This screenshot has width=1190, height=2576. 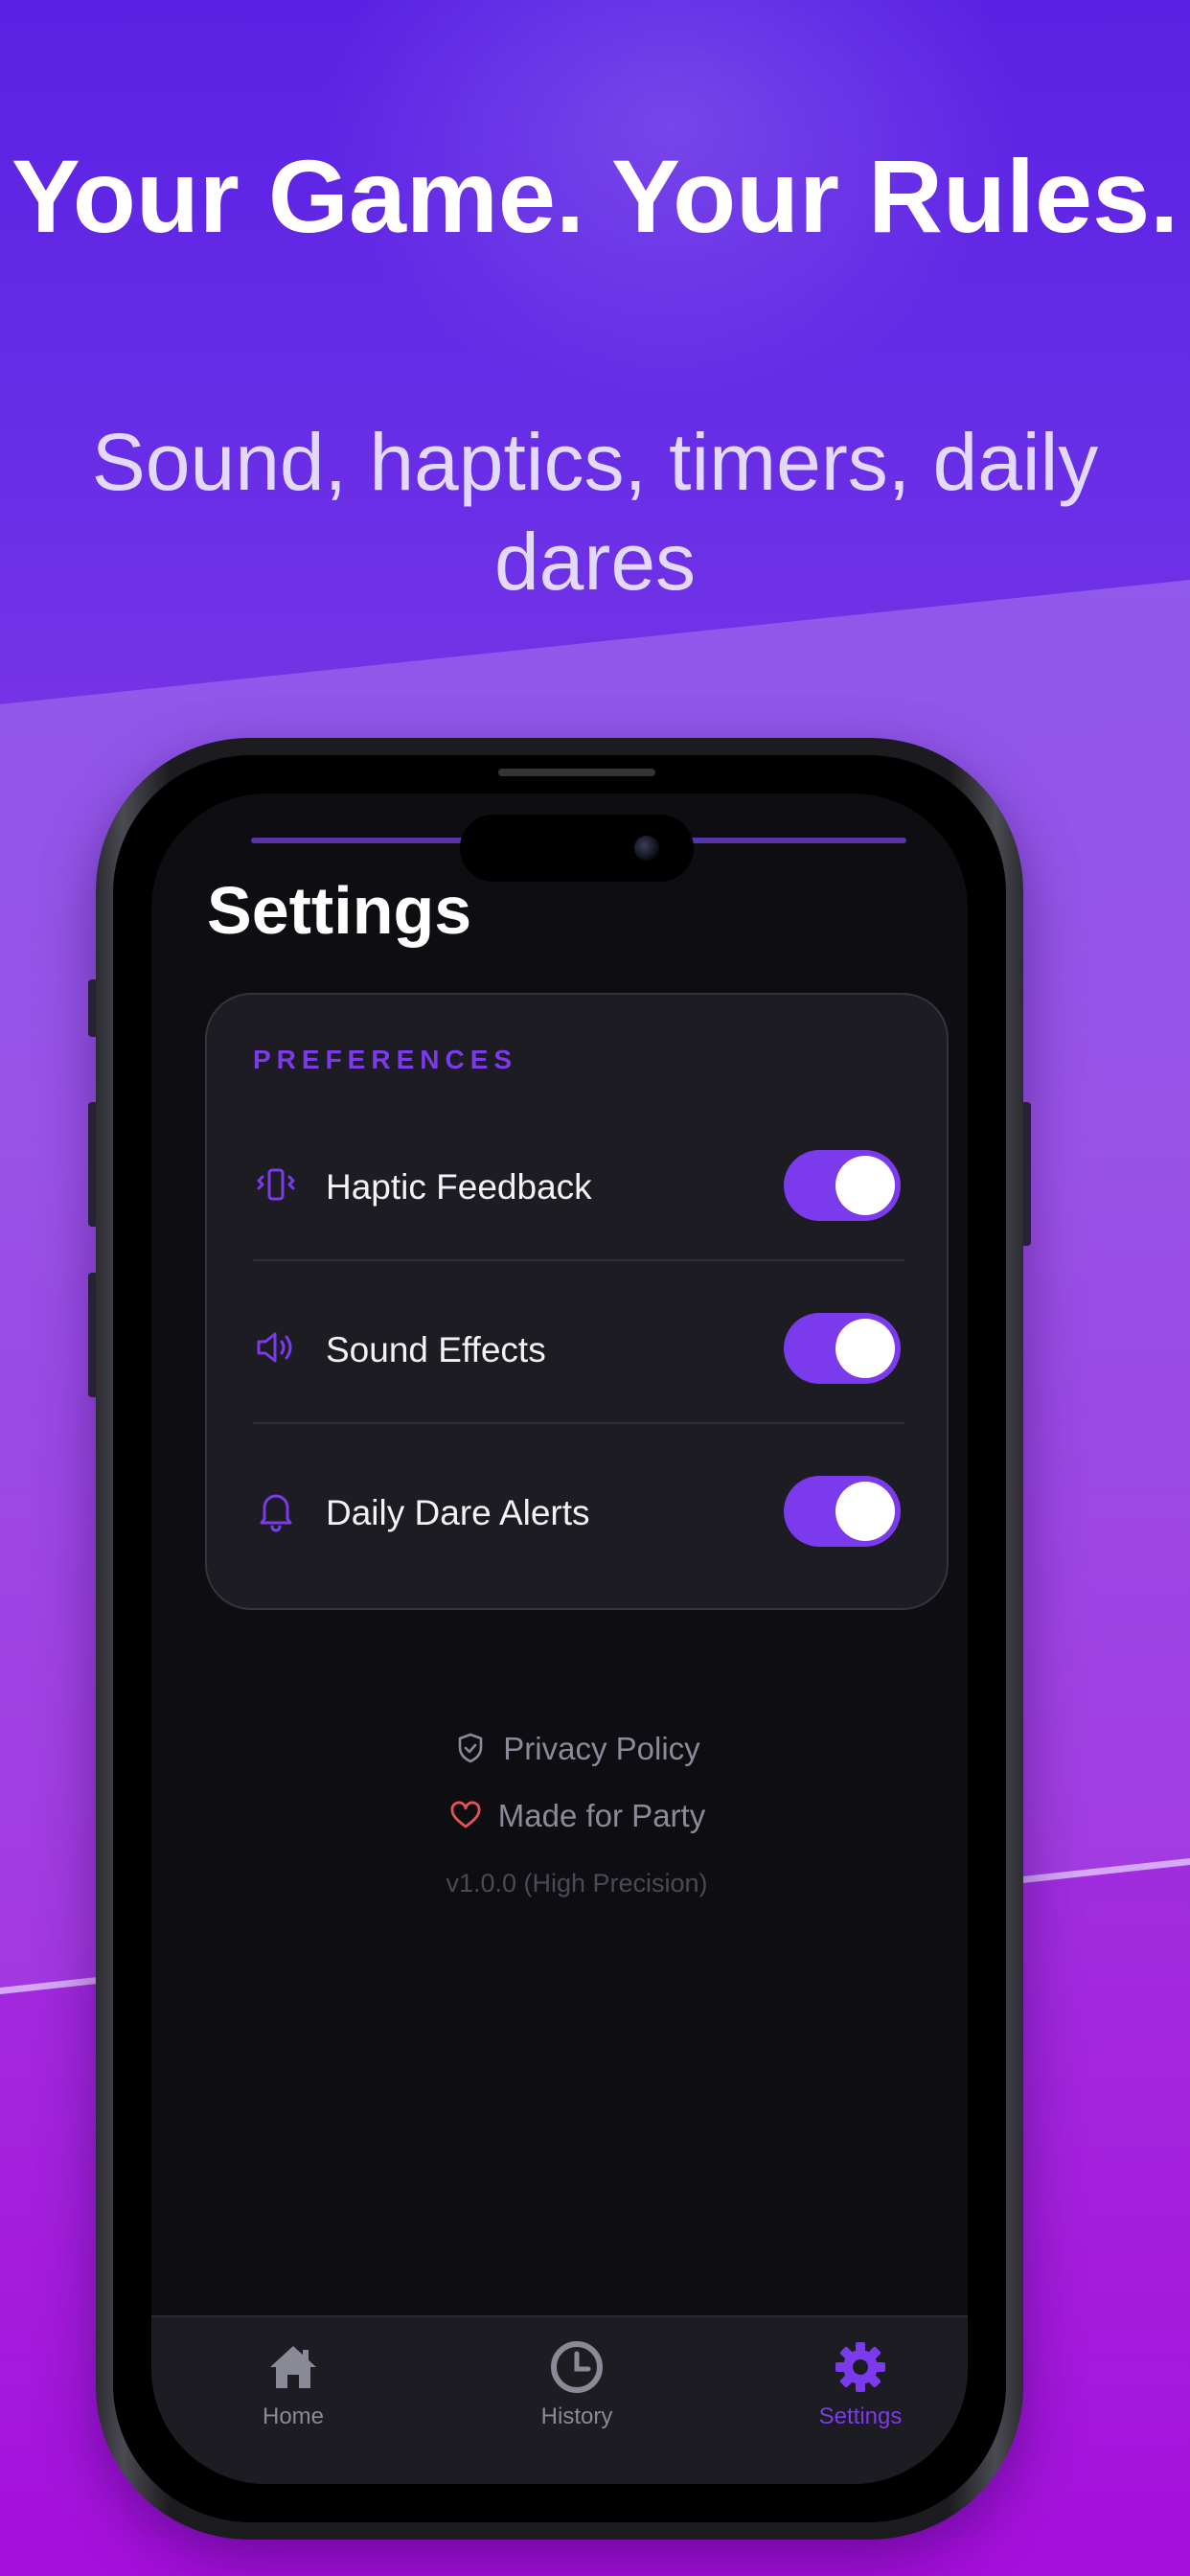 What do you see at coordinates (471, 1748) in the screenshot?
I see `shield-icon` at bounding box center [471, 1748].